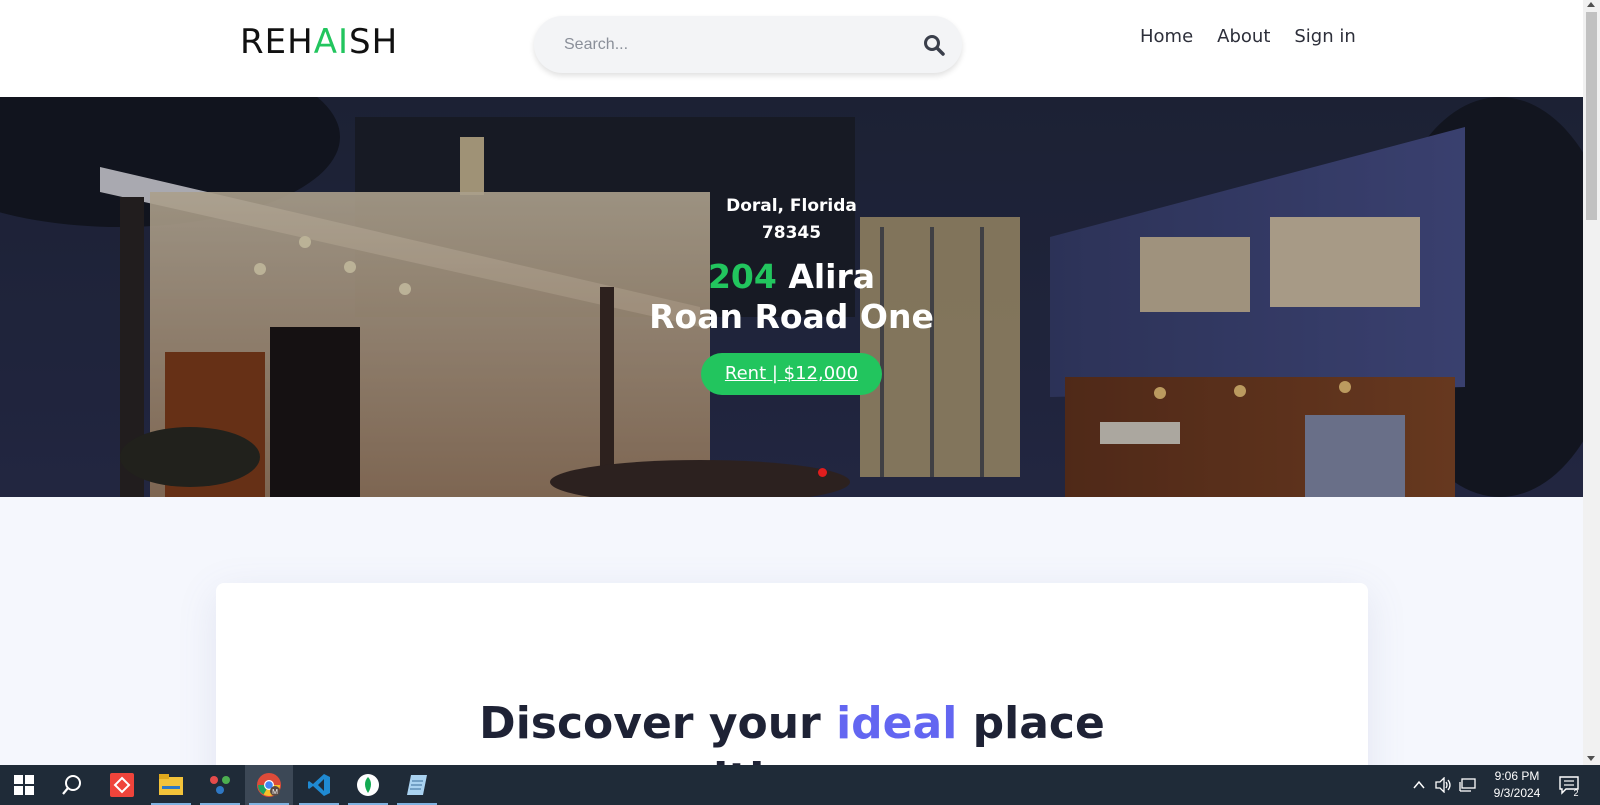  What do you see at coordinates (1324, 36) in the screenshot?
I see `nav-signin-link: Sign in` at bounding box center [1324, 36].